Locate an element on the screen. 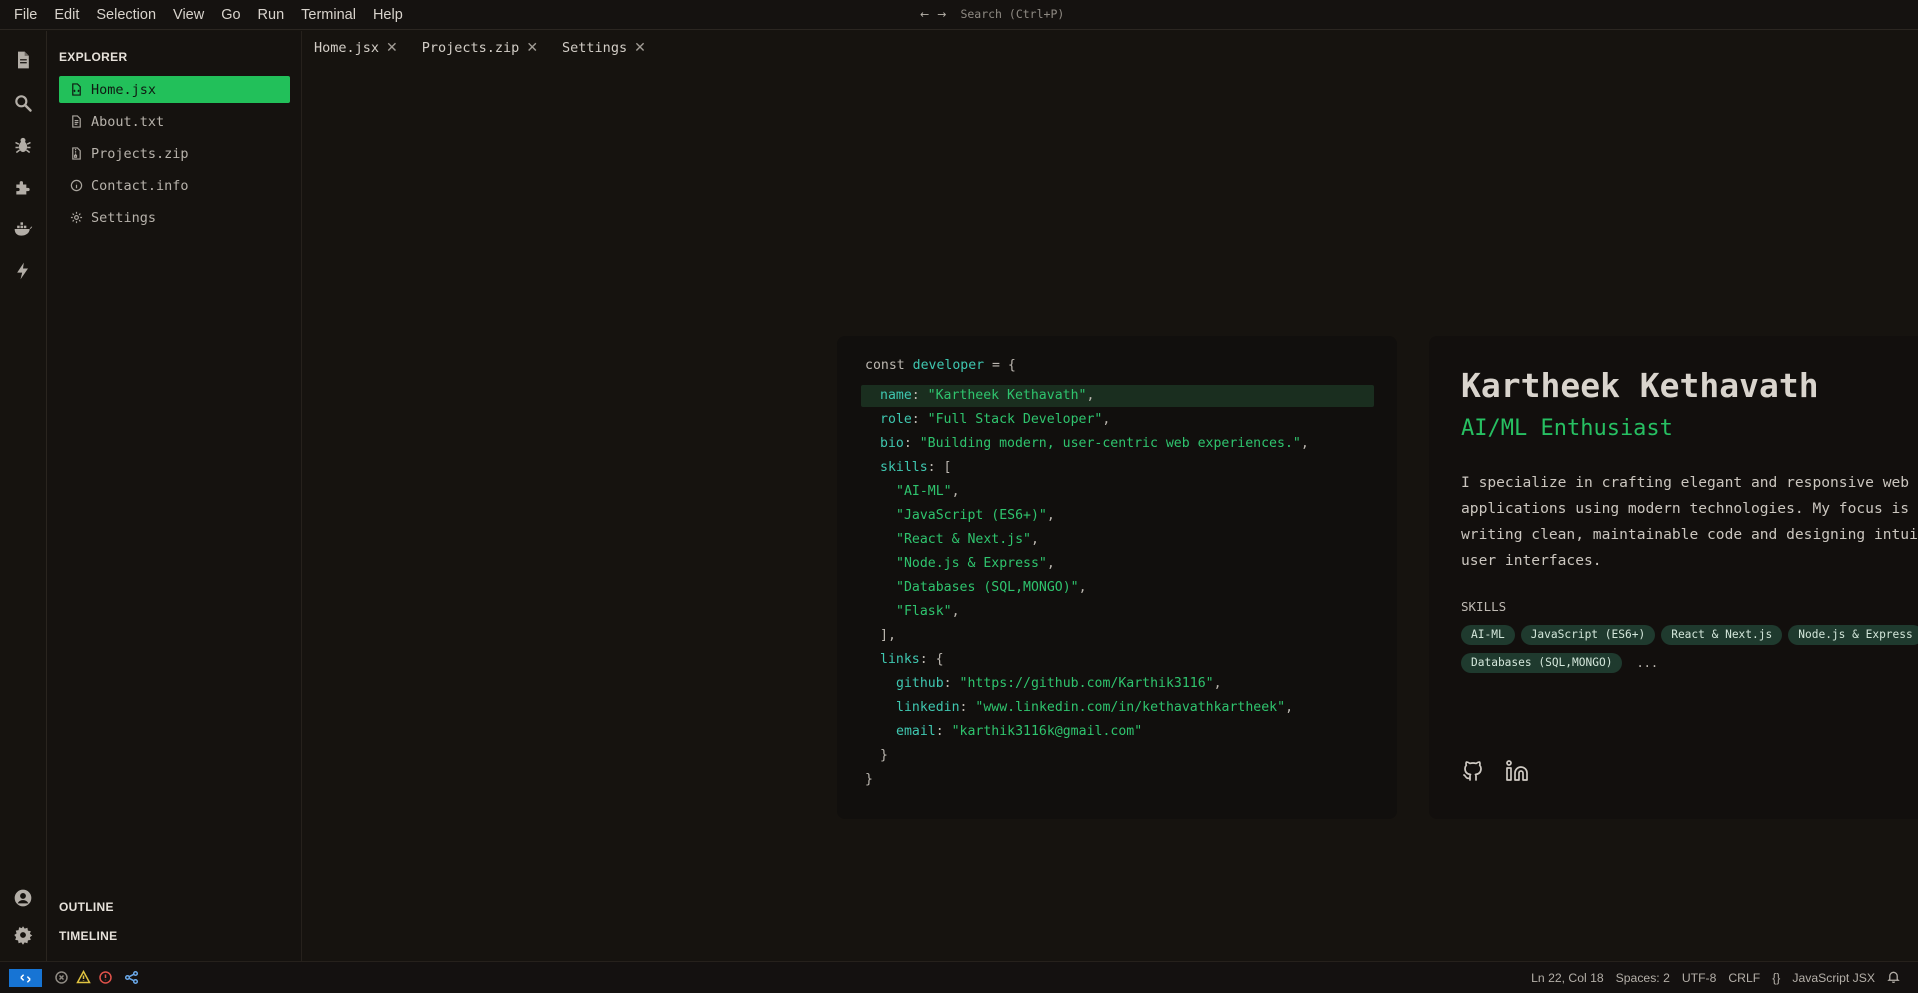 Image resolution: width=1918 pixels, height=993 pixels. menu-run: Run is located at coordinates (271, 15).